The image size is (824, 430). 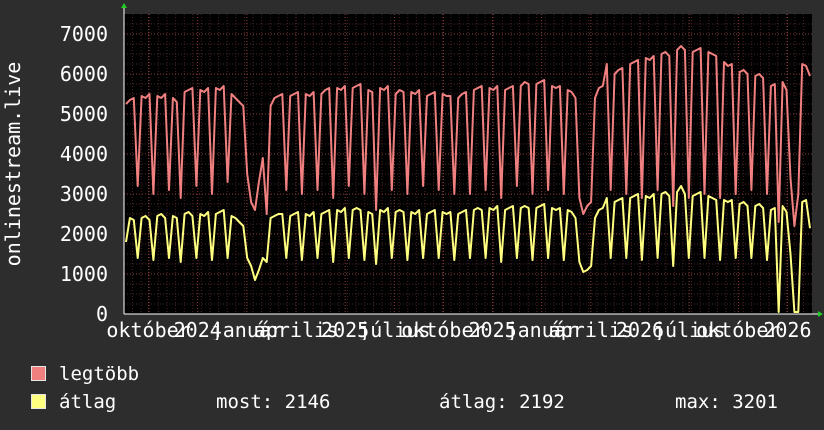 I want to click on y-axis-label: onlinestream.live, so click(x=13, y=164).